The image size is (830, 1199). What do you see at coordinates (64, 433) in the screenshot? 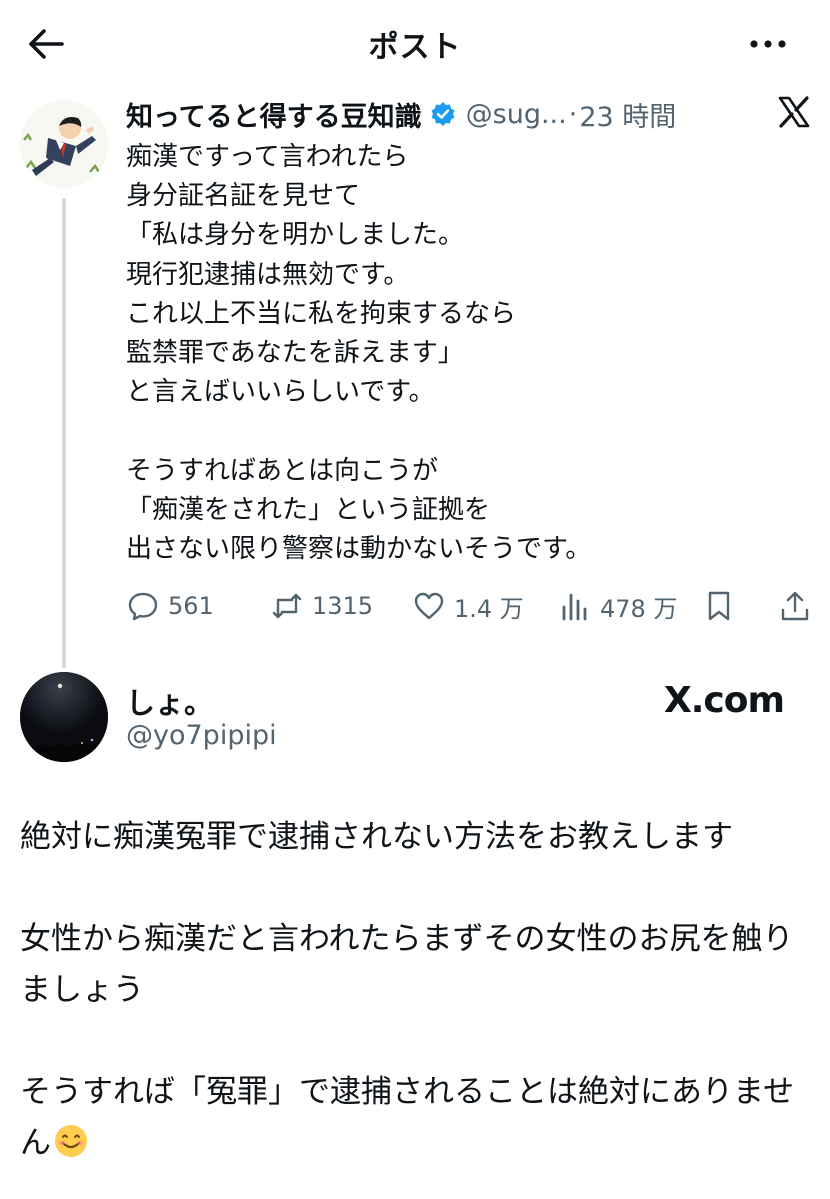
I see `thread-line` at bounding box center [64, 433].